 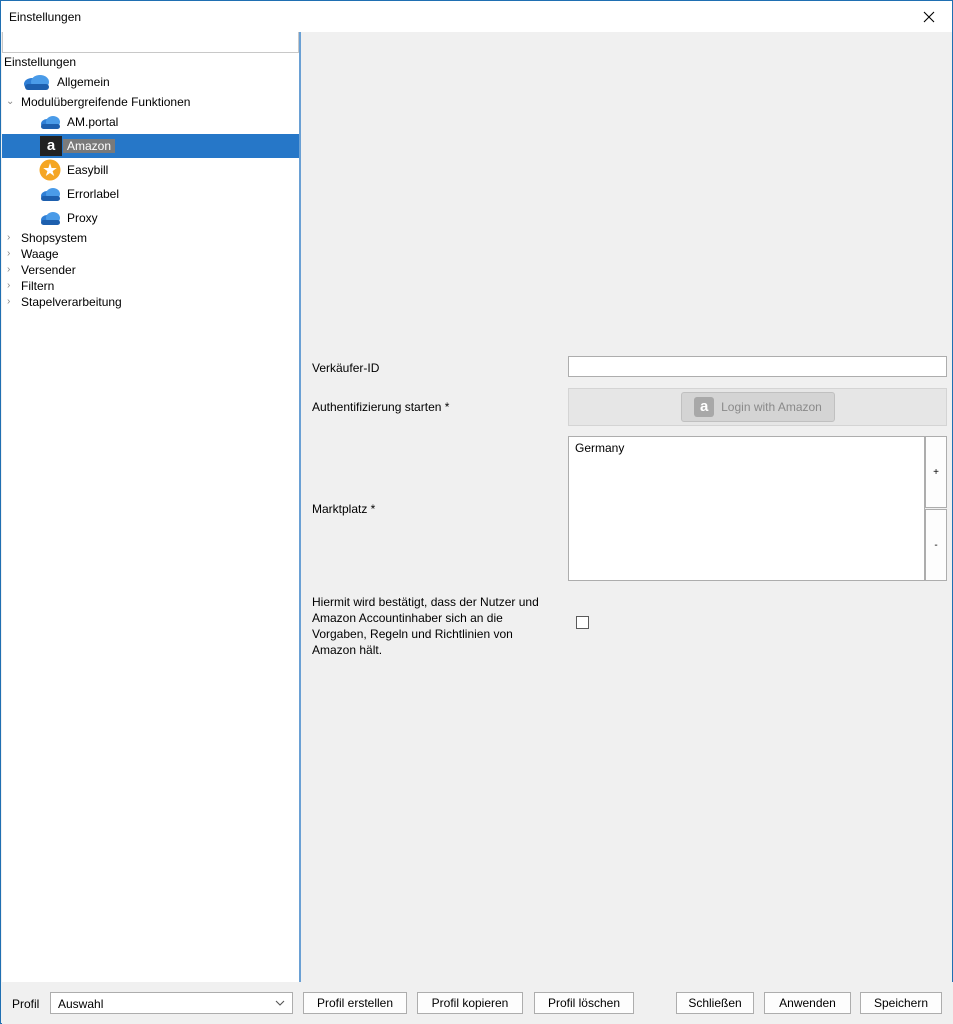 What do you see at coordinates (901, 1003) in the screenshot?
I see `save-button: Speichern` at bounding box center [901, 1003].